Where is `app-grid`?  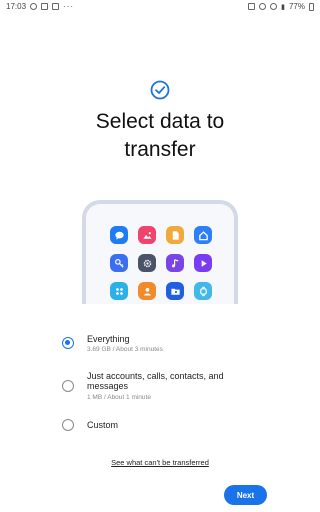 app-grid is located at coordinates (161, 263).